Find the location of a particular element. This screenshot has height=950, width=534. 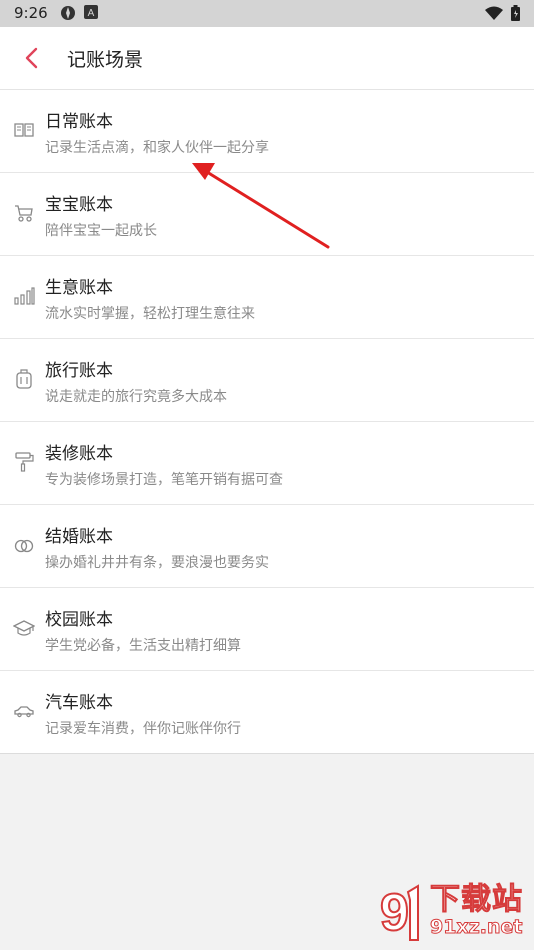

luggage-icon is located at coordinates (24, 379).